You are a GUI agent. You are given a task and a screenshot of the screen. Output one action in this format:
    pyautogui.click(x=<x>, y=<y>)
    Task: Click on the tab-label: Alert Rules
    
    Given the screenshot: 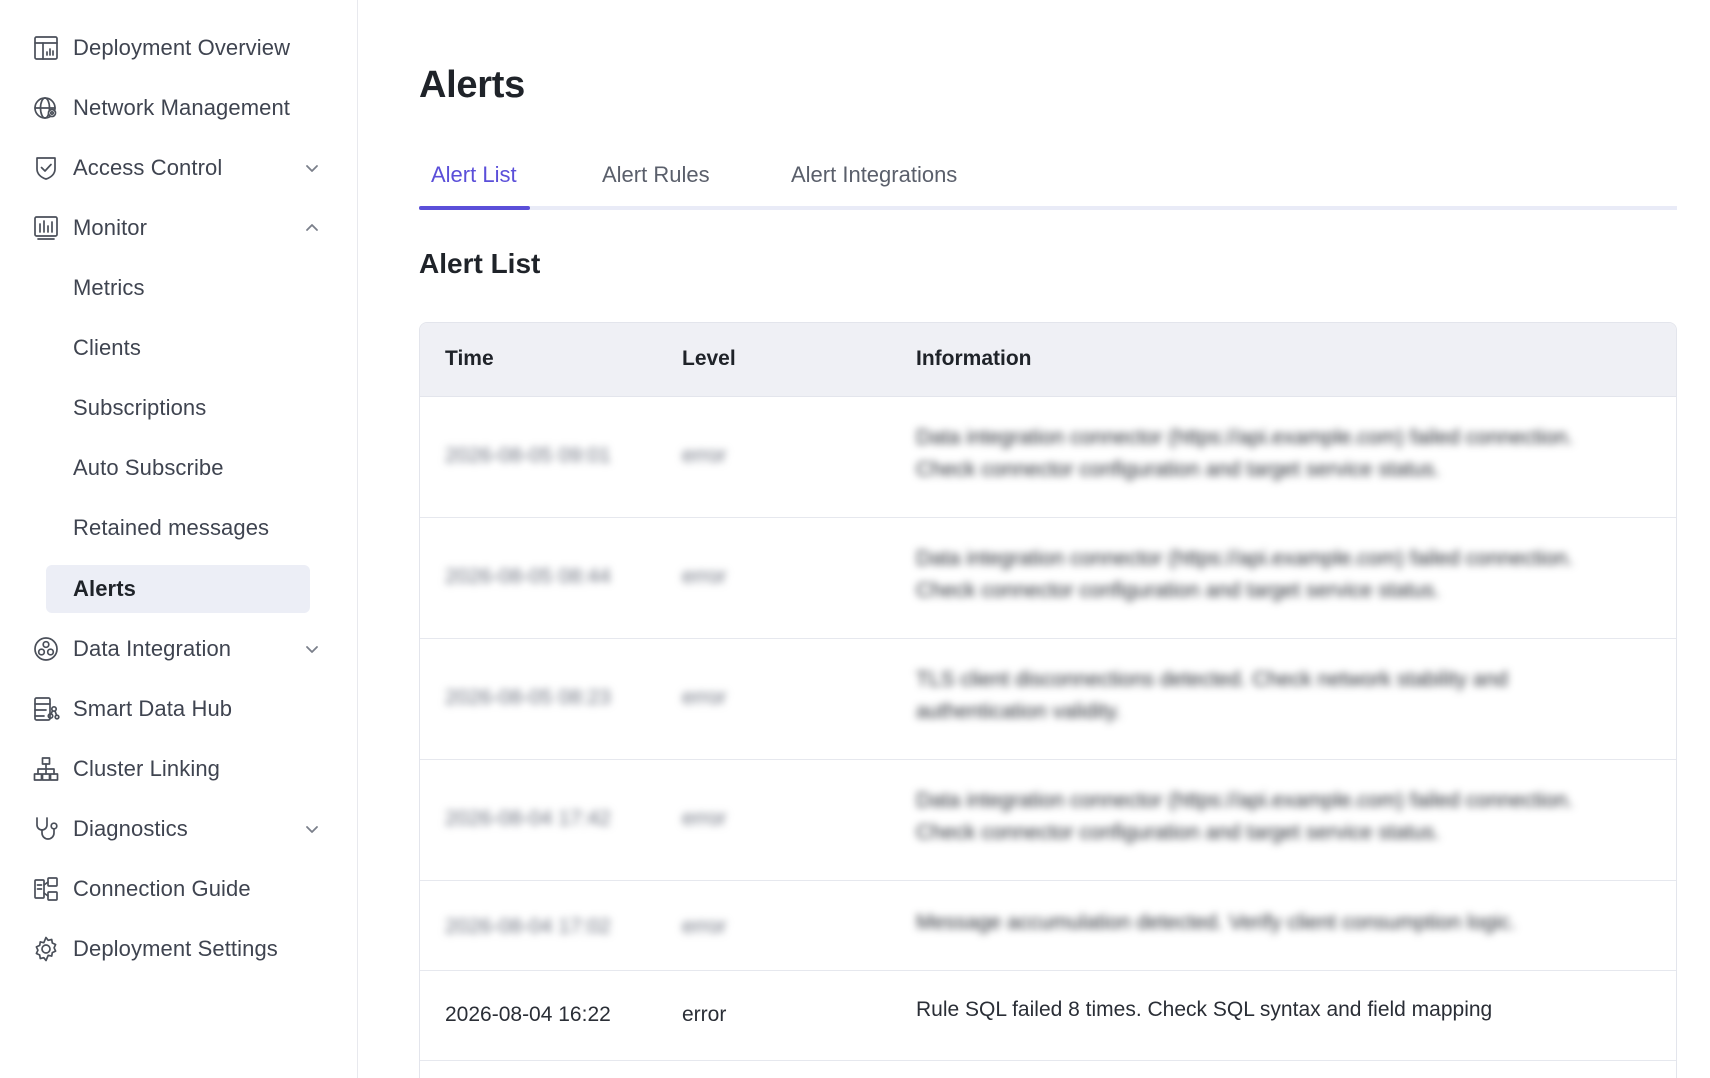 What is the action you would take?
    pyautogui.click(x=656, y=174)
    